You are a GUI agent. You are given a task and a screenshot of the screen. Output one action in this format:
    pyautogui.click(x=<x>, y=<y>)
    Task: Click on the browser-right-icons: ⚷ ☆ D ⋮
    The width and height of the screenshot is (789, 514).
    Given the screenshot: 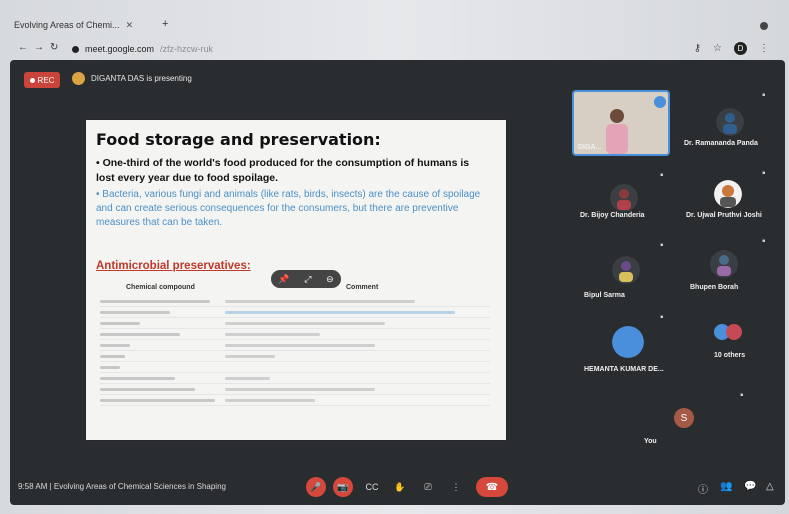 What is the action you would take?
    pyautogui.click(x=731, y=48)
    